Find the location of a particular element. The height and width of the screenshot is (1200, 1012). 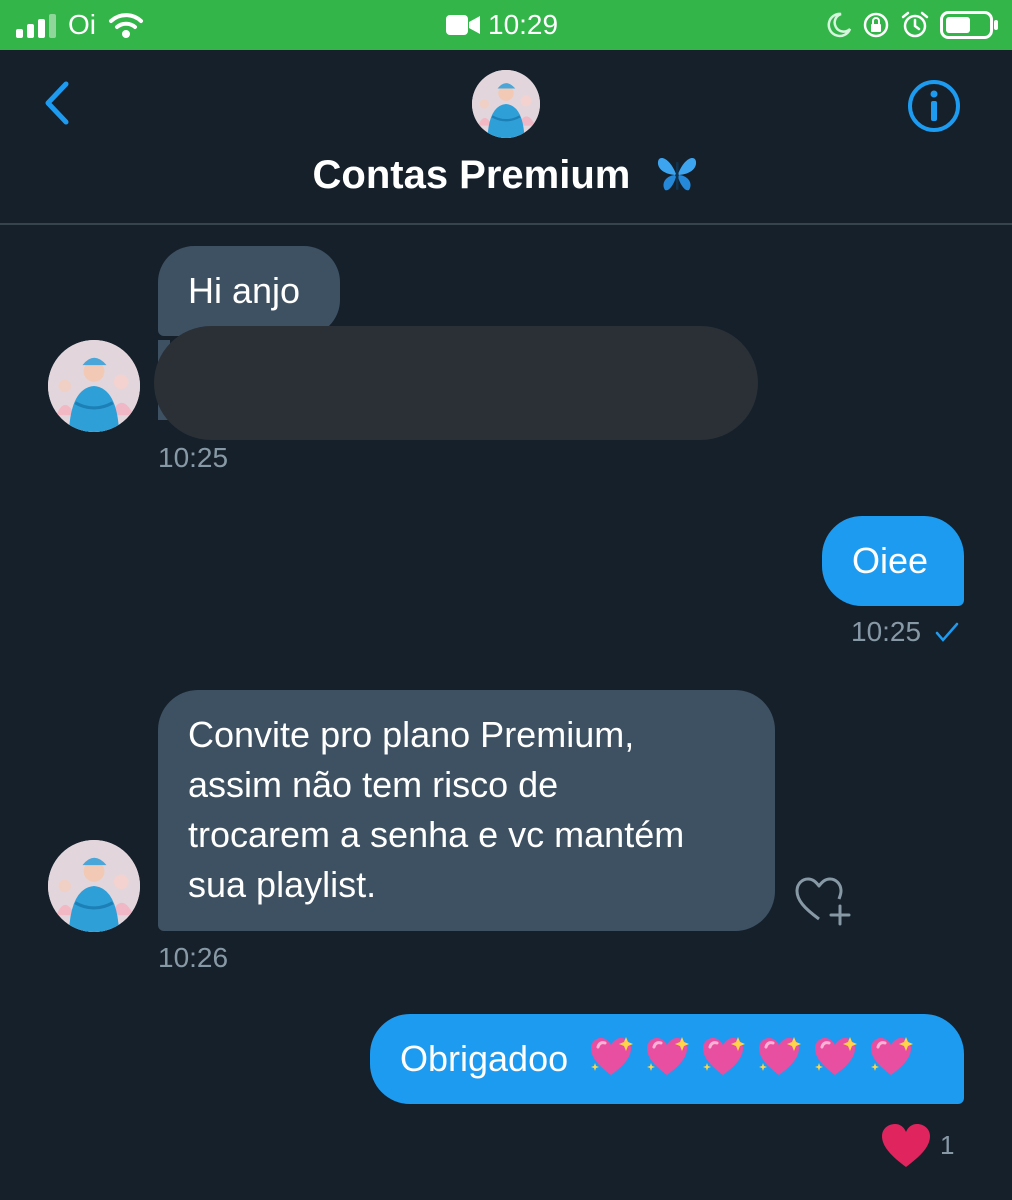

clock: 10:29 is located at coordinates (523, 24).